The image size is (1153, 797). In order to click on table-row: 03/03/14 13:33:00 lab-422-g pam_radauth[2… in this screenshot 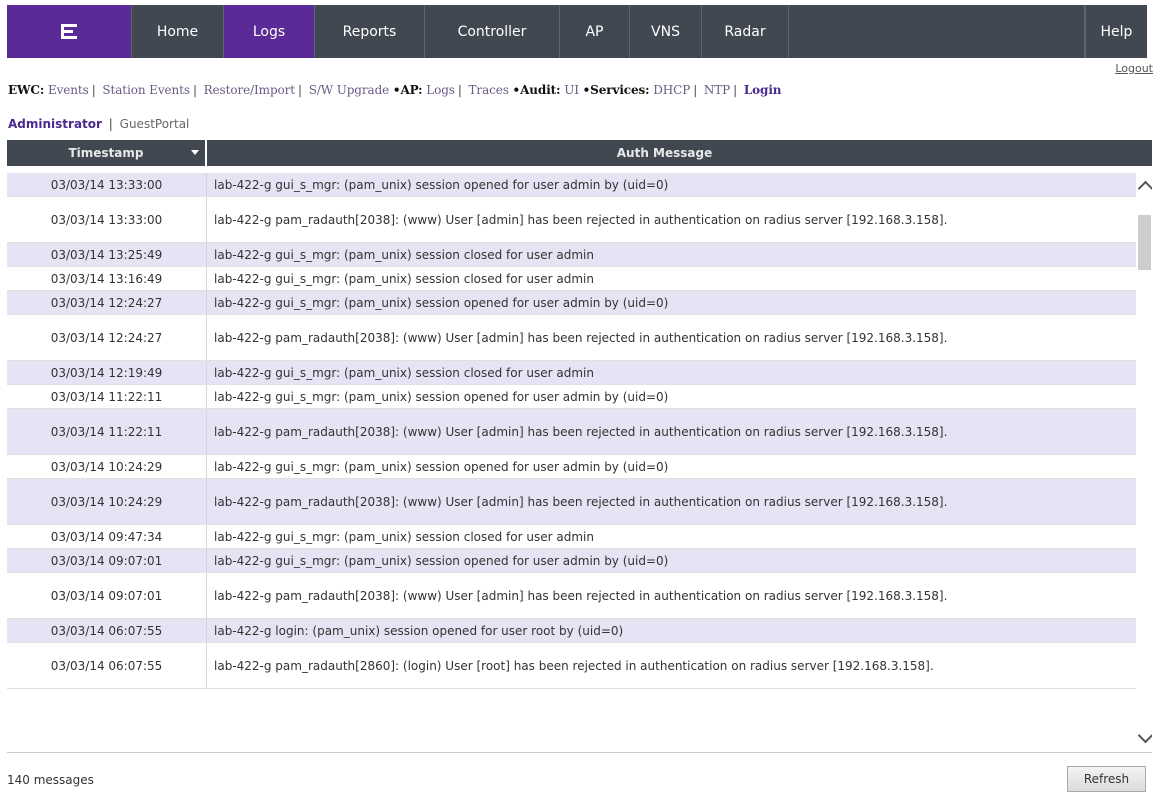, I will do `click(571, 220)`.